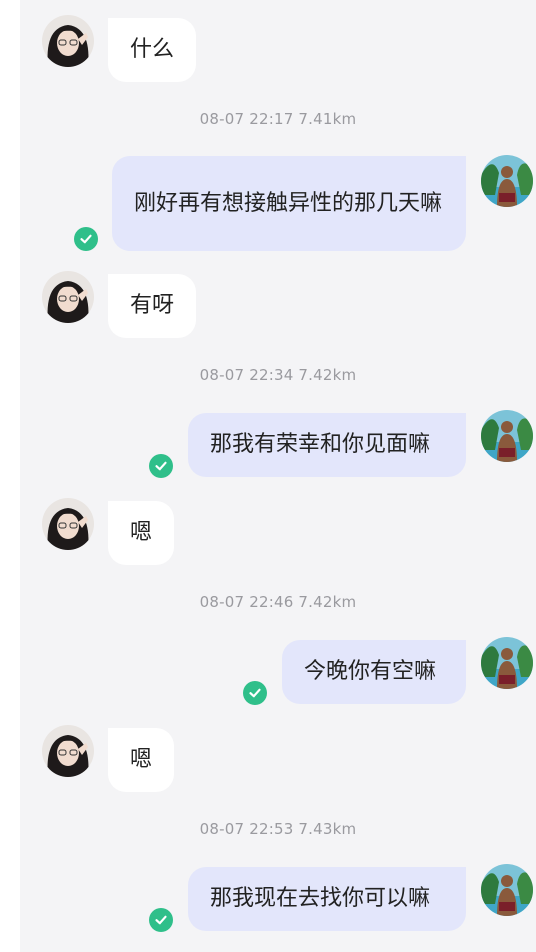  I want to click on message-bubble-outgoing: 那我有荣幸和你见面嘛, so click(327, 445).